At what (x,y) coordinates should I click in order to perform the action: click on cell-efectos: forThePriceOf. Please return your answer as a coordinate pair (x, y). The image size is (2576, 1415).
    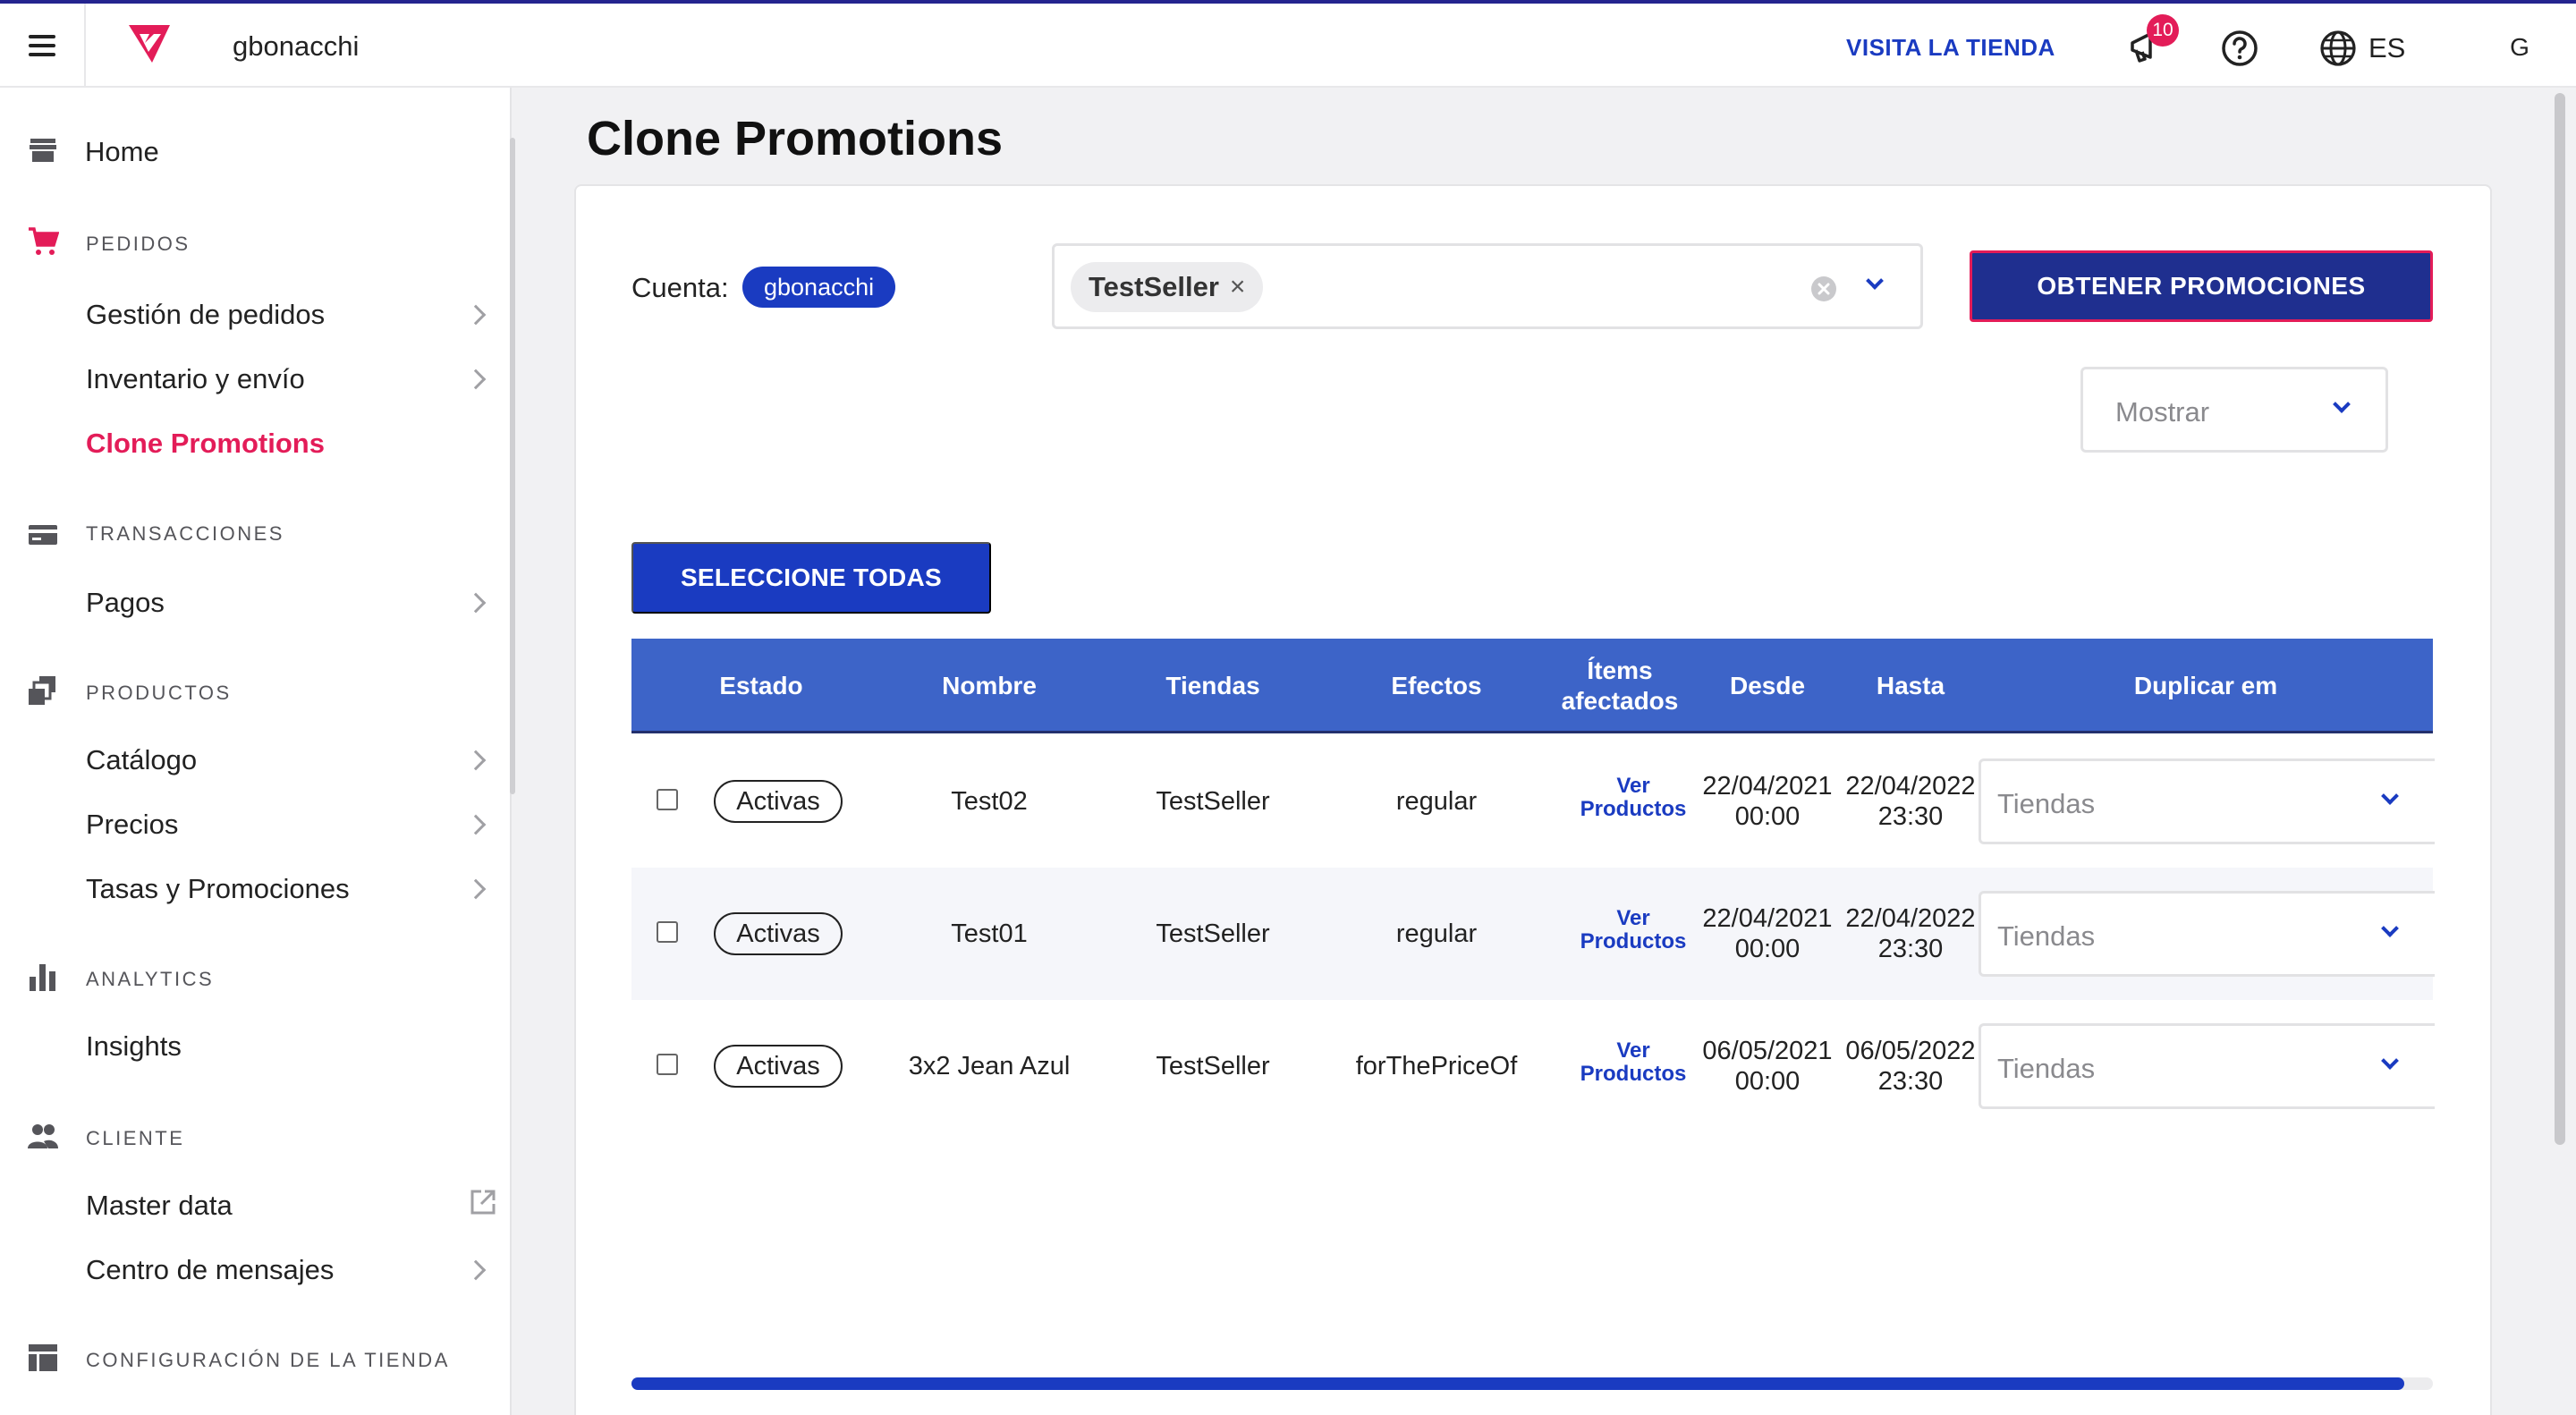
    Looking at the image, I should click on (1436, 1066).